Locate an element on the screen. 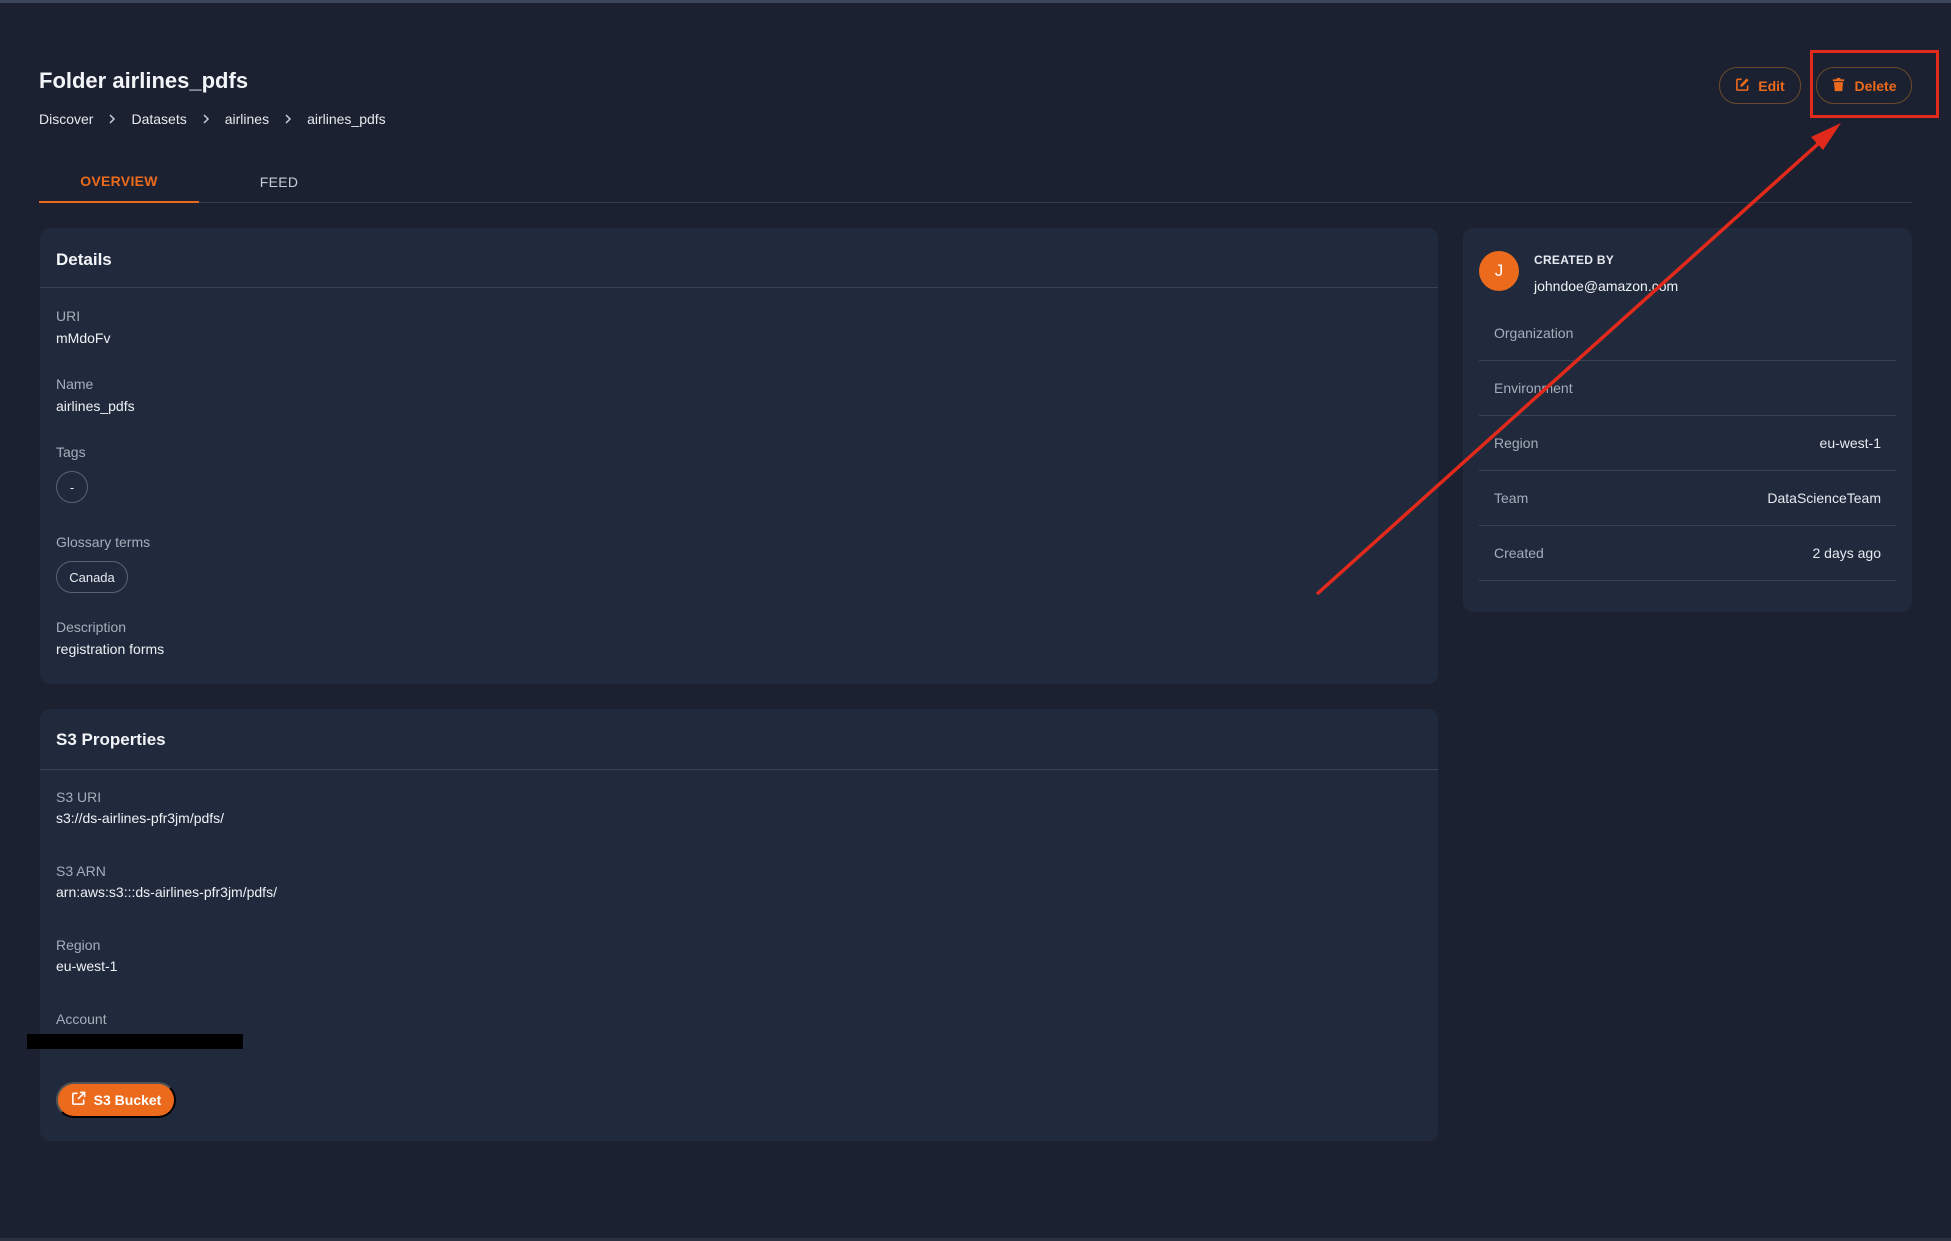  meta-key: Organization is located at coordinates (1534, 333).